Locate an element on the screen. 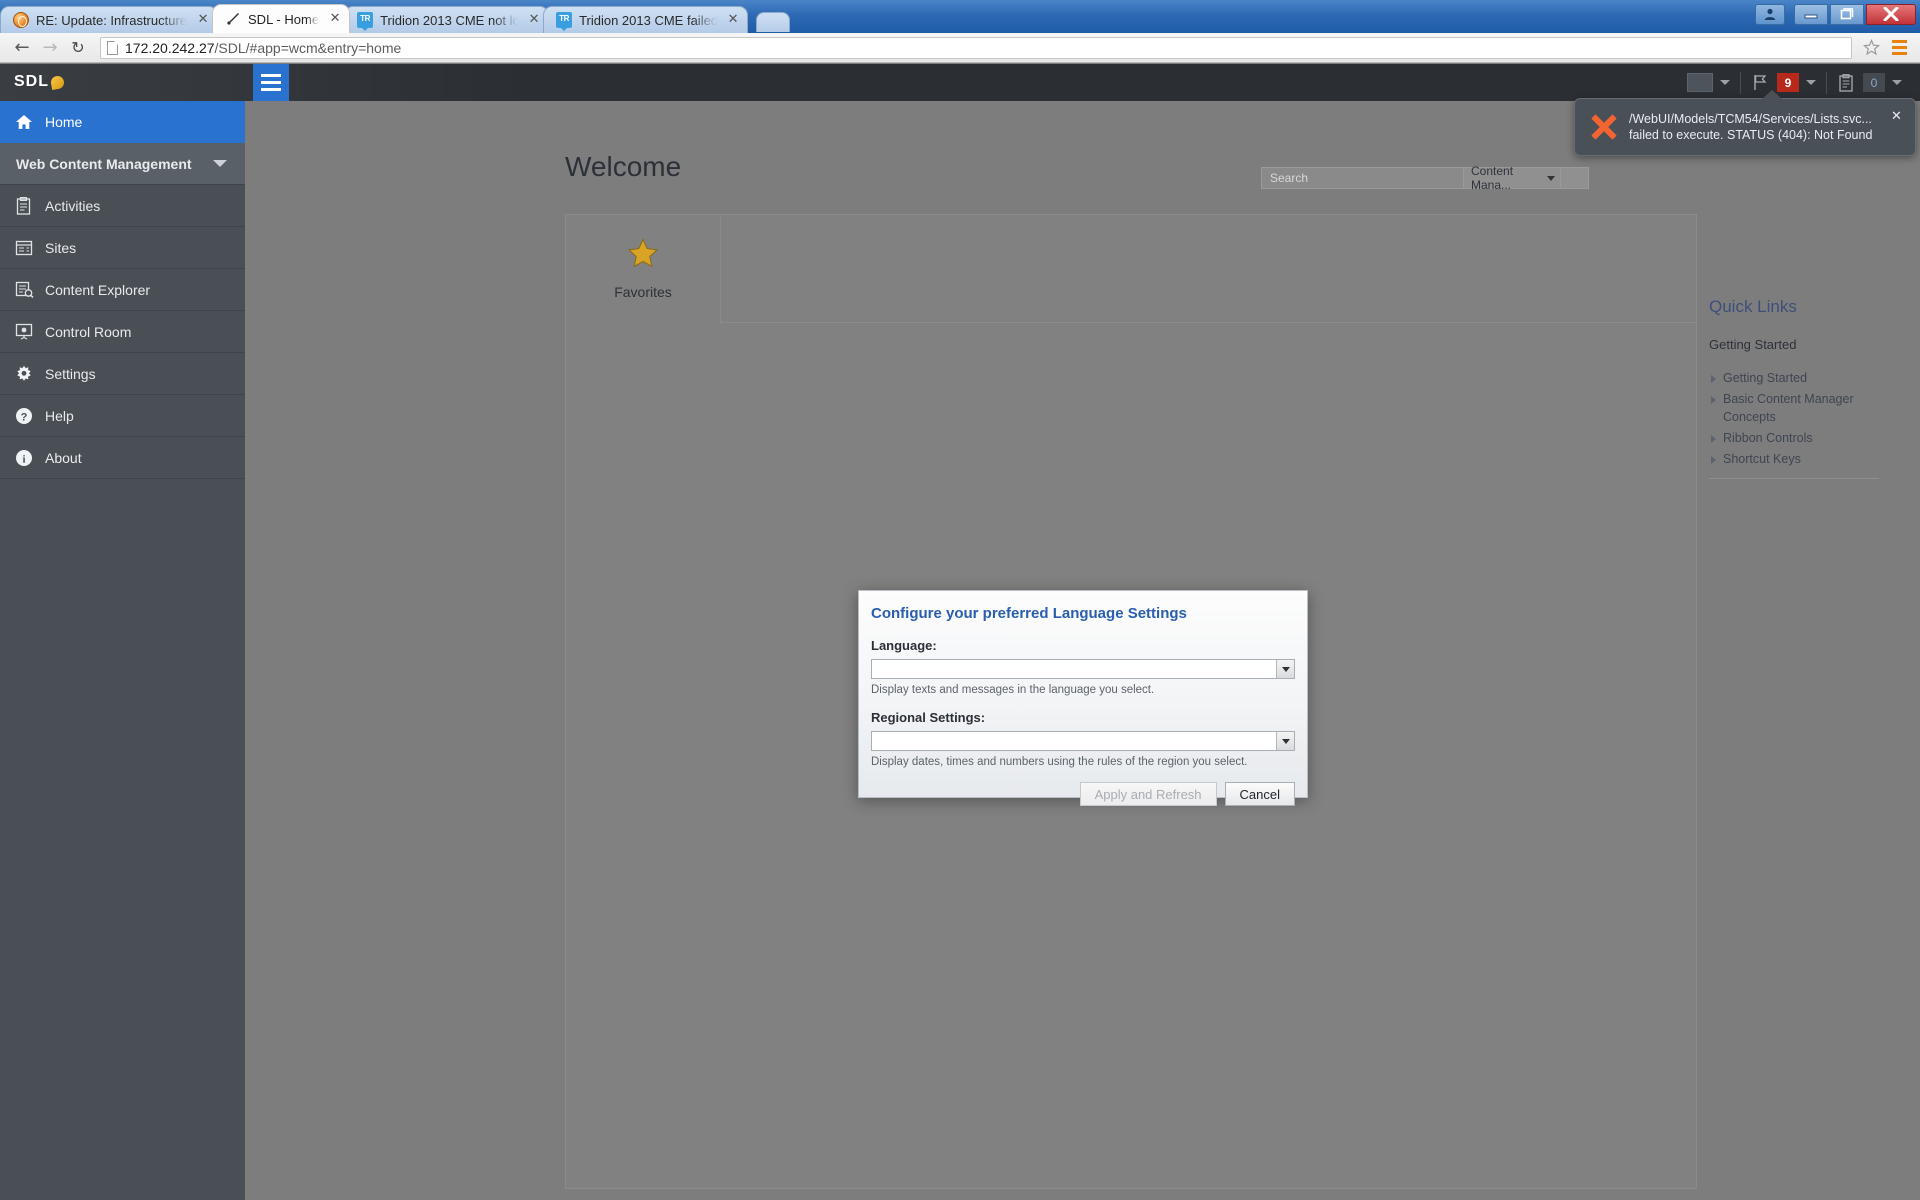 The width and height of the screenshot is (1920, 1200). minimize-button is located at coordinates (1811, 14).